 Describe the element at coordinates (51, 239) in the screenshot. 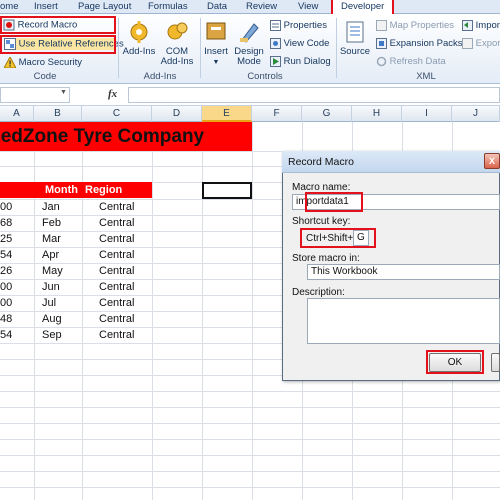

I see `cell-month: Mar` at that location.